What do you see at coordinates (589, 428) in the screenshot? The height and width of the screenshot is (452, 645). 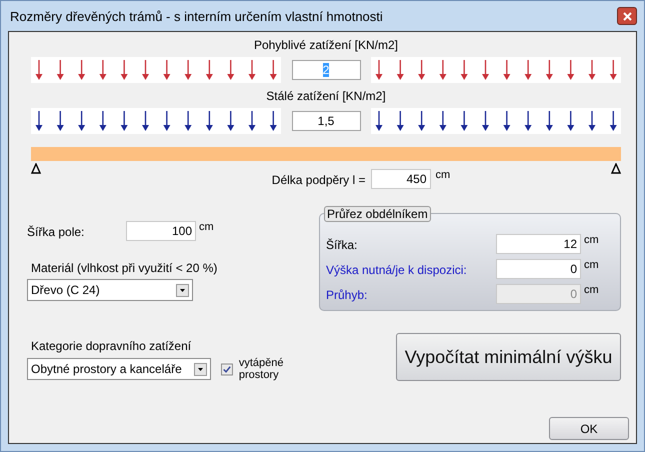 I see `ok-button: OK` at bounding box center [589, 428].